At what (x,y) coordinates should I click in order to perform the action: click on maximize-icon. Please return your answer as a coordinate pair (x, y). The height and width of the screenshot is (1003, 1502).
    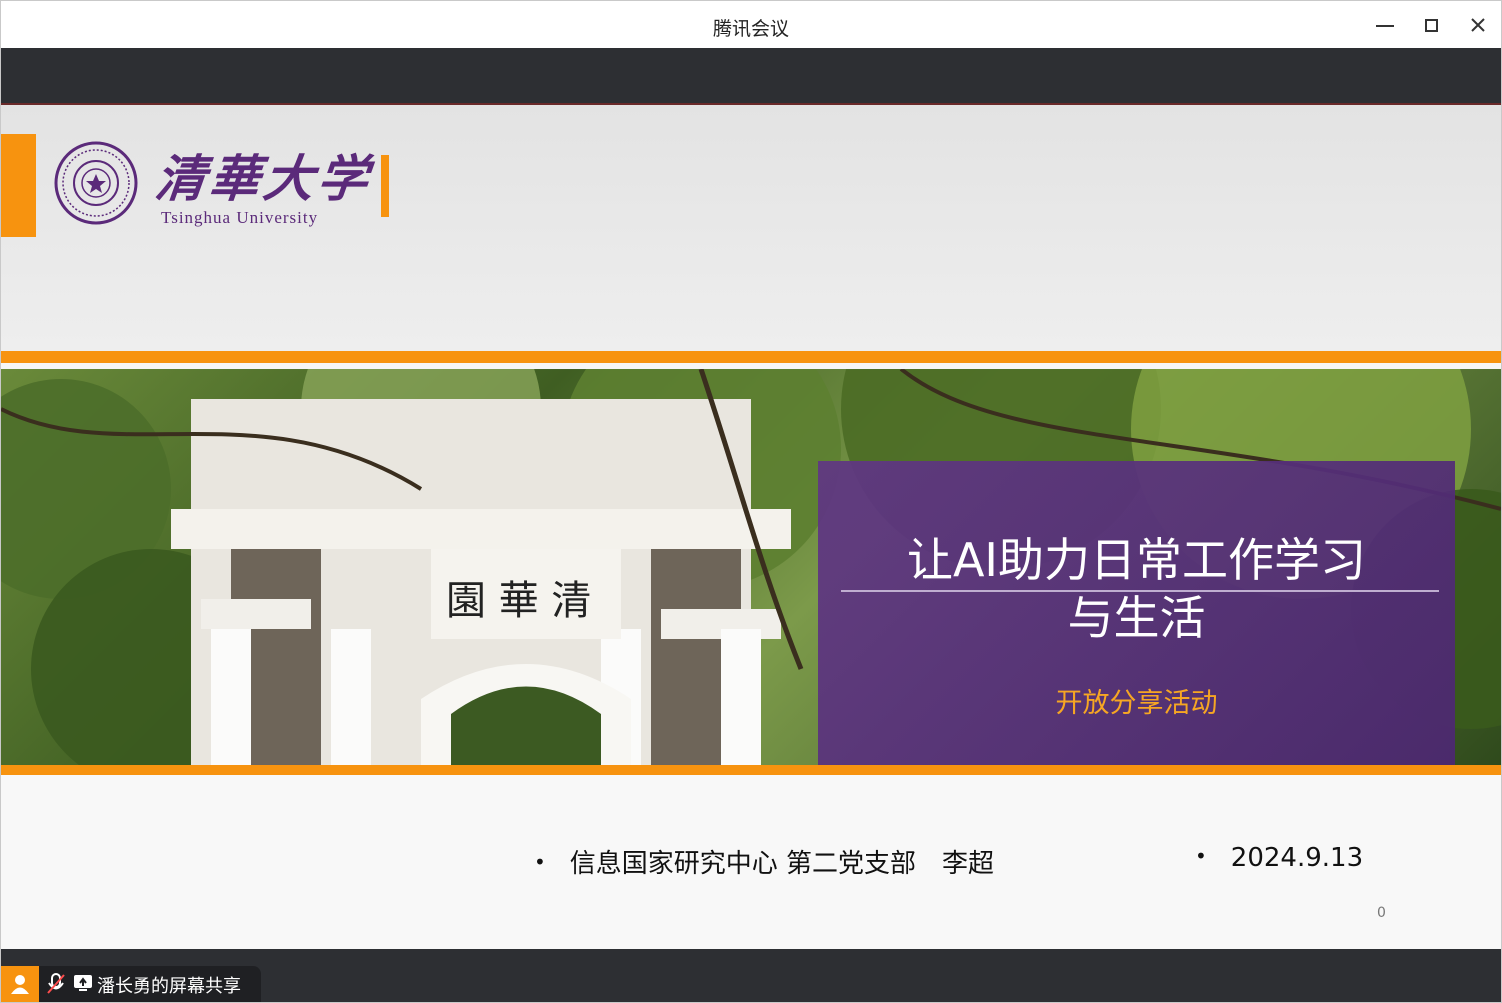
    Looking at the image, I should click on (1431, 25).